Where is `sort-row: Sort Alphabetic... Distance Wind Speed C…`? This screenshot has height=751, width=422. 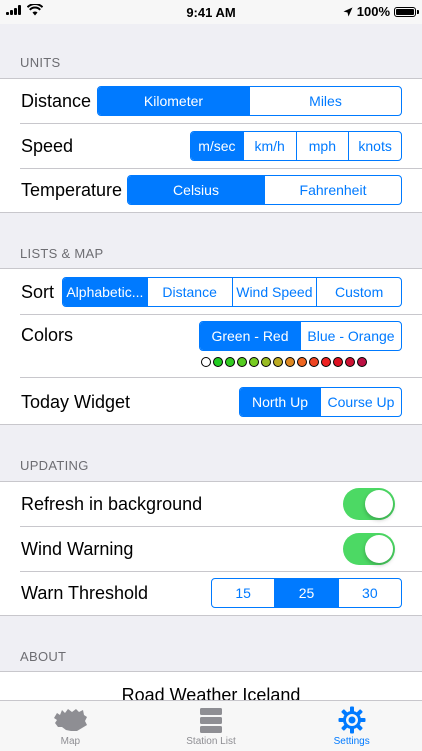 sort-row: Sort Alphabetic... Distance Wind Speed C… is located at coordinates (211, 291).